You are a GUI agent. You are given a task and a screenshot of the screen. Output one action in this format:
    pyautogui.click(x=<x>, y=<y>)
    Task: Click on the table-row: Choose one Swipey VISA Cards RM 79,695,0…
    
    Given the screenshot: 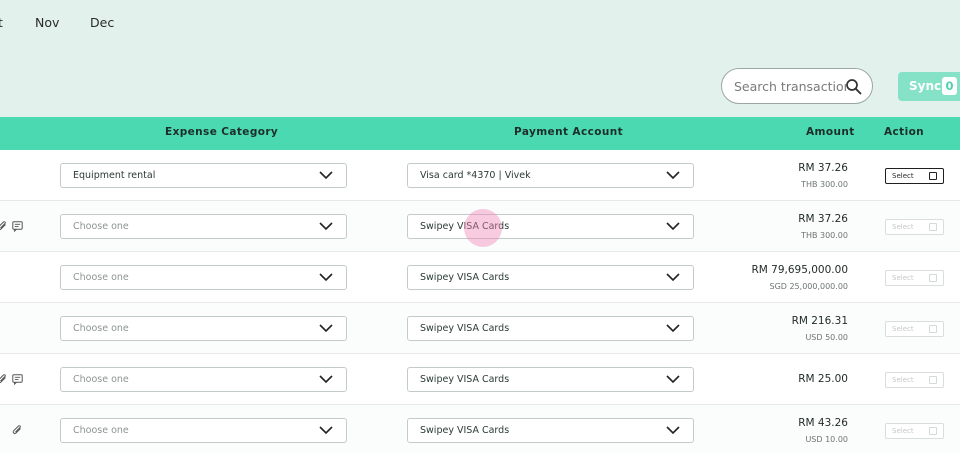 What is the action you would take?
    pyautogui.click(x=480, y=277)
    